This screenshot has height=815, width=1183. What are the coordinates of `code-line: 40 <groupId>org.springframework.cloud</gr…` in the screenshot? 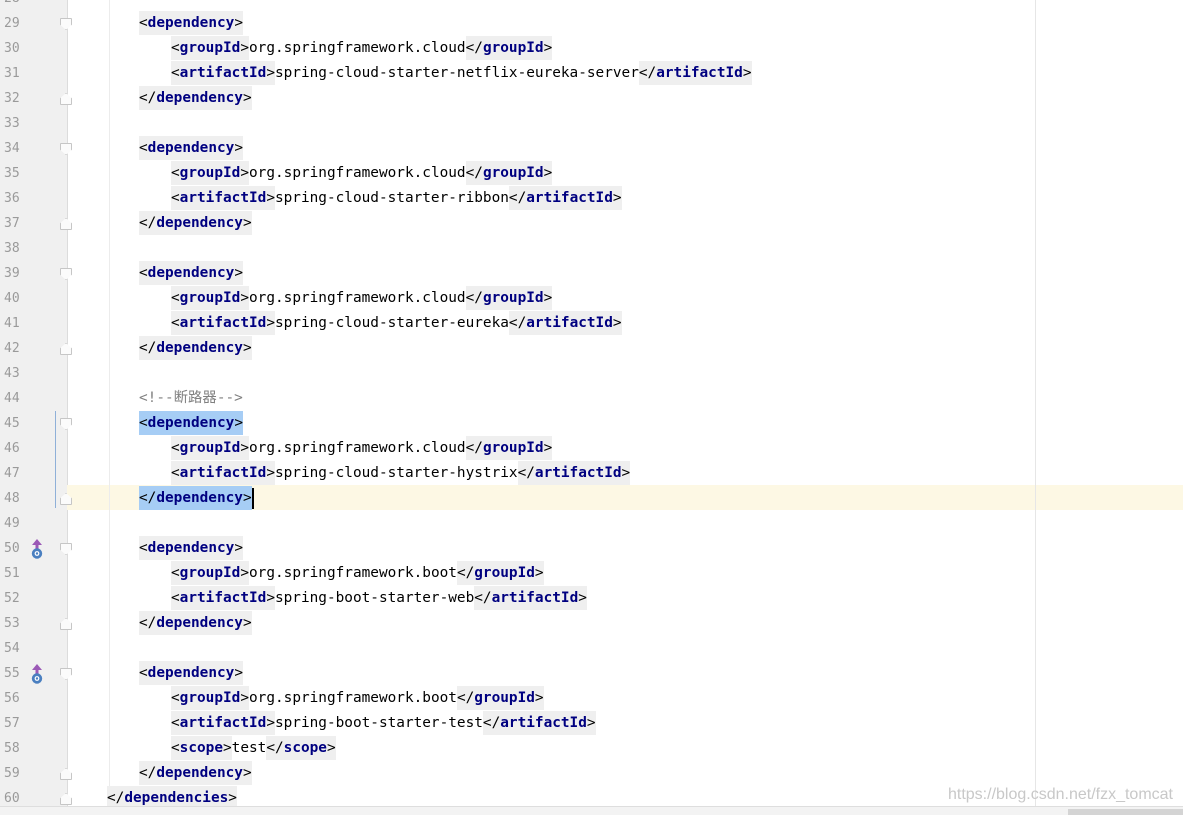 It's located at (591, 298).